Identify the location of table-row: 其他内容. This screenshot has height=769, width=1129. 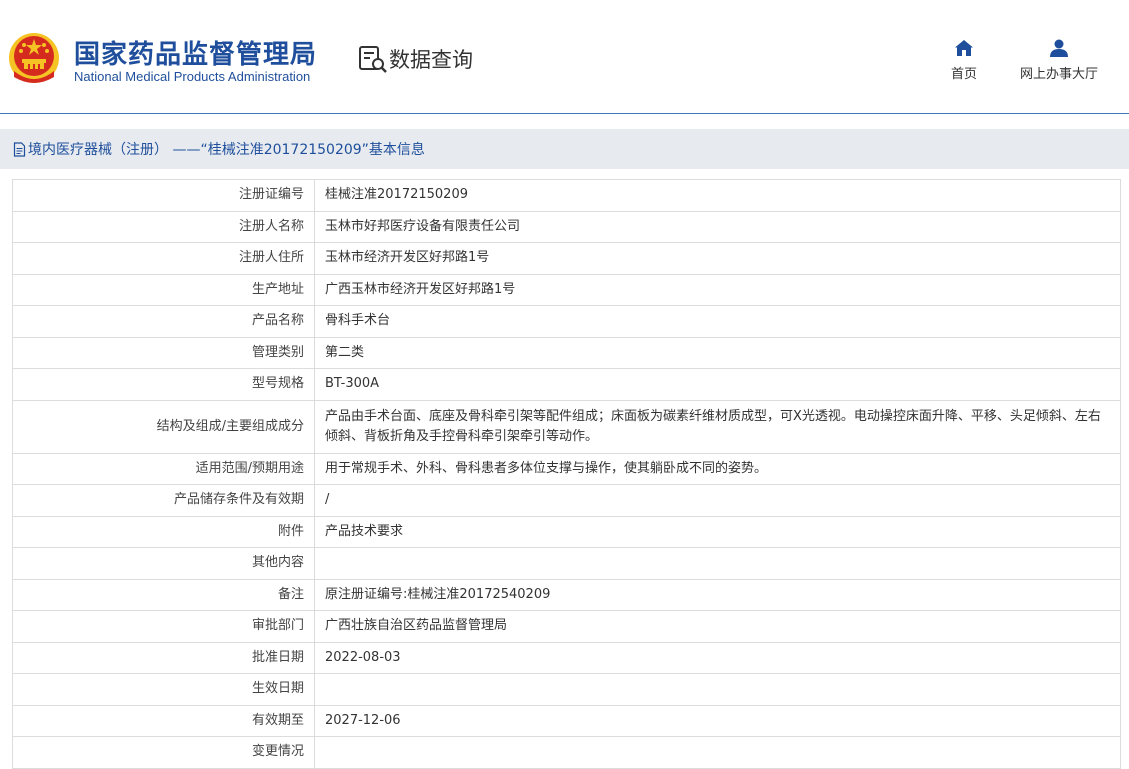
(566, 563).